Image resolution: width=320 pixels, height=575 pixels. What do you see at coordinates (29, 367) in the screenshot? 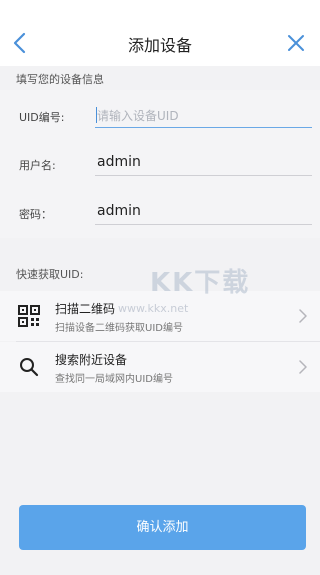
I see `search-icon` at bounding box center [29, 367].